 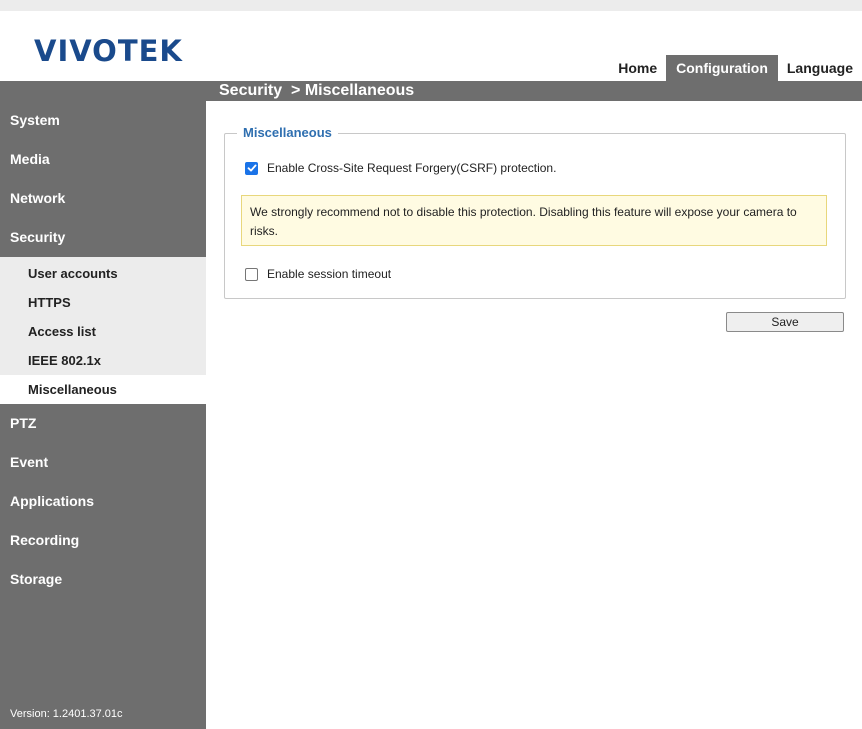 I want to click on top-strip, so click(x=431, y=5).